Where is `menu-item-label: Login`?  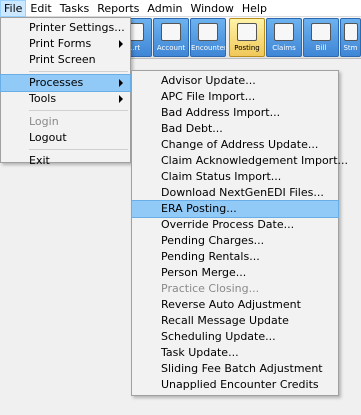
menu-item-label: Login is located at coordinates (44, 121).